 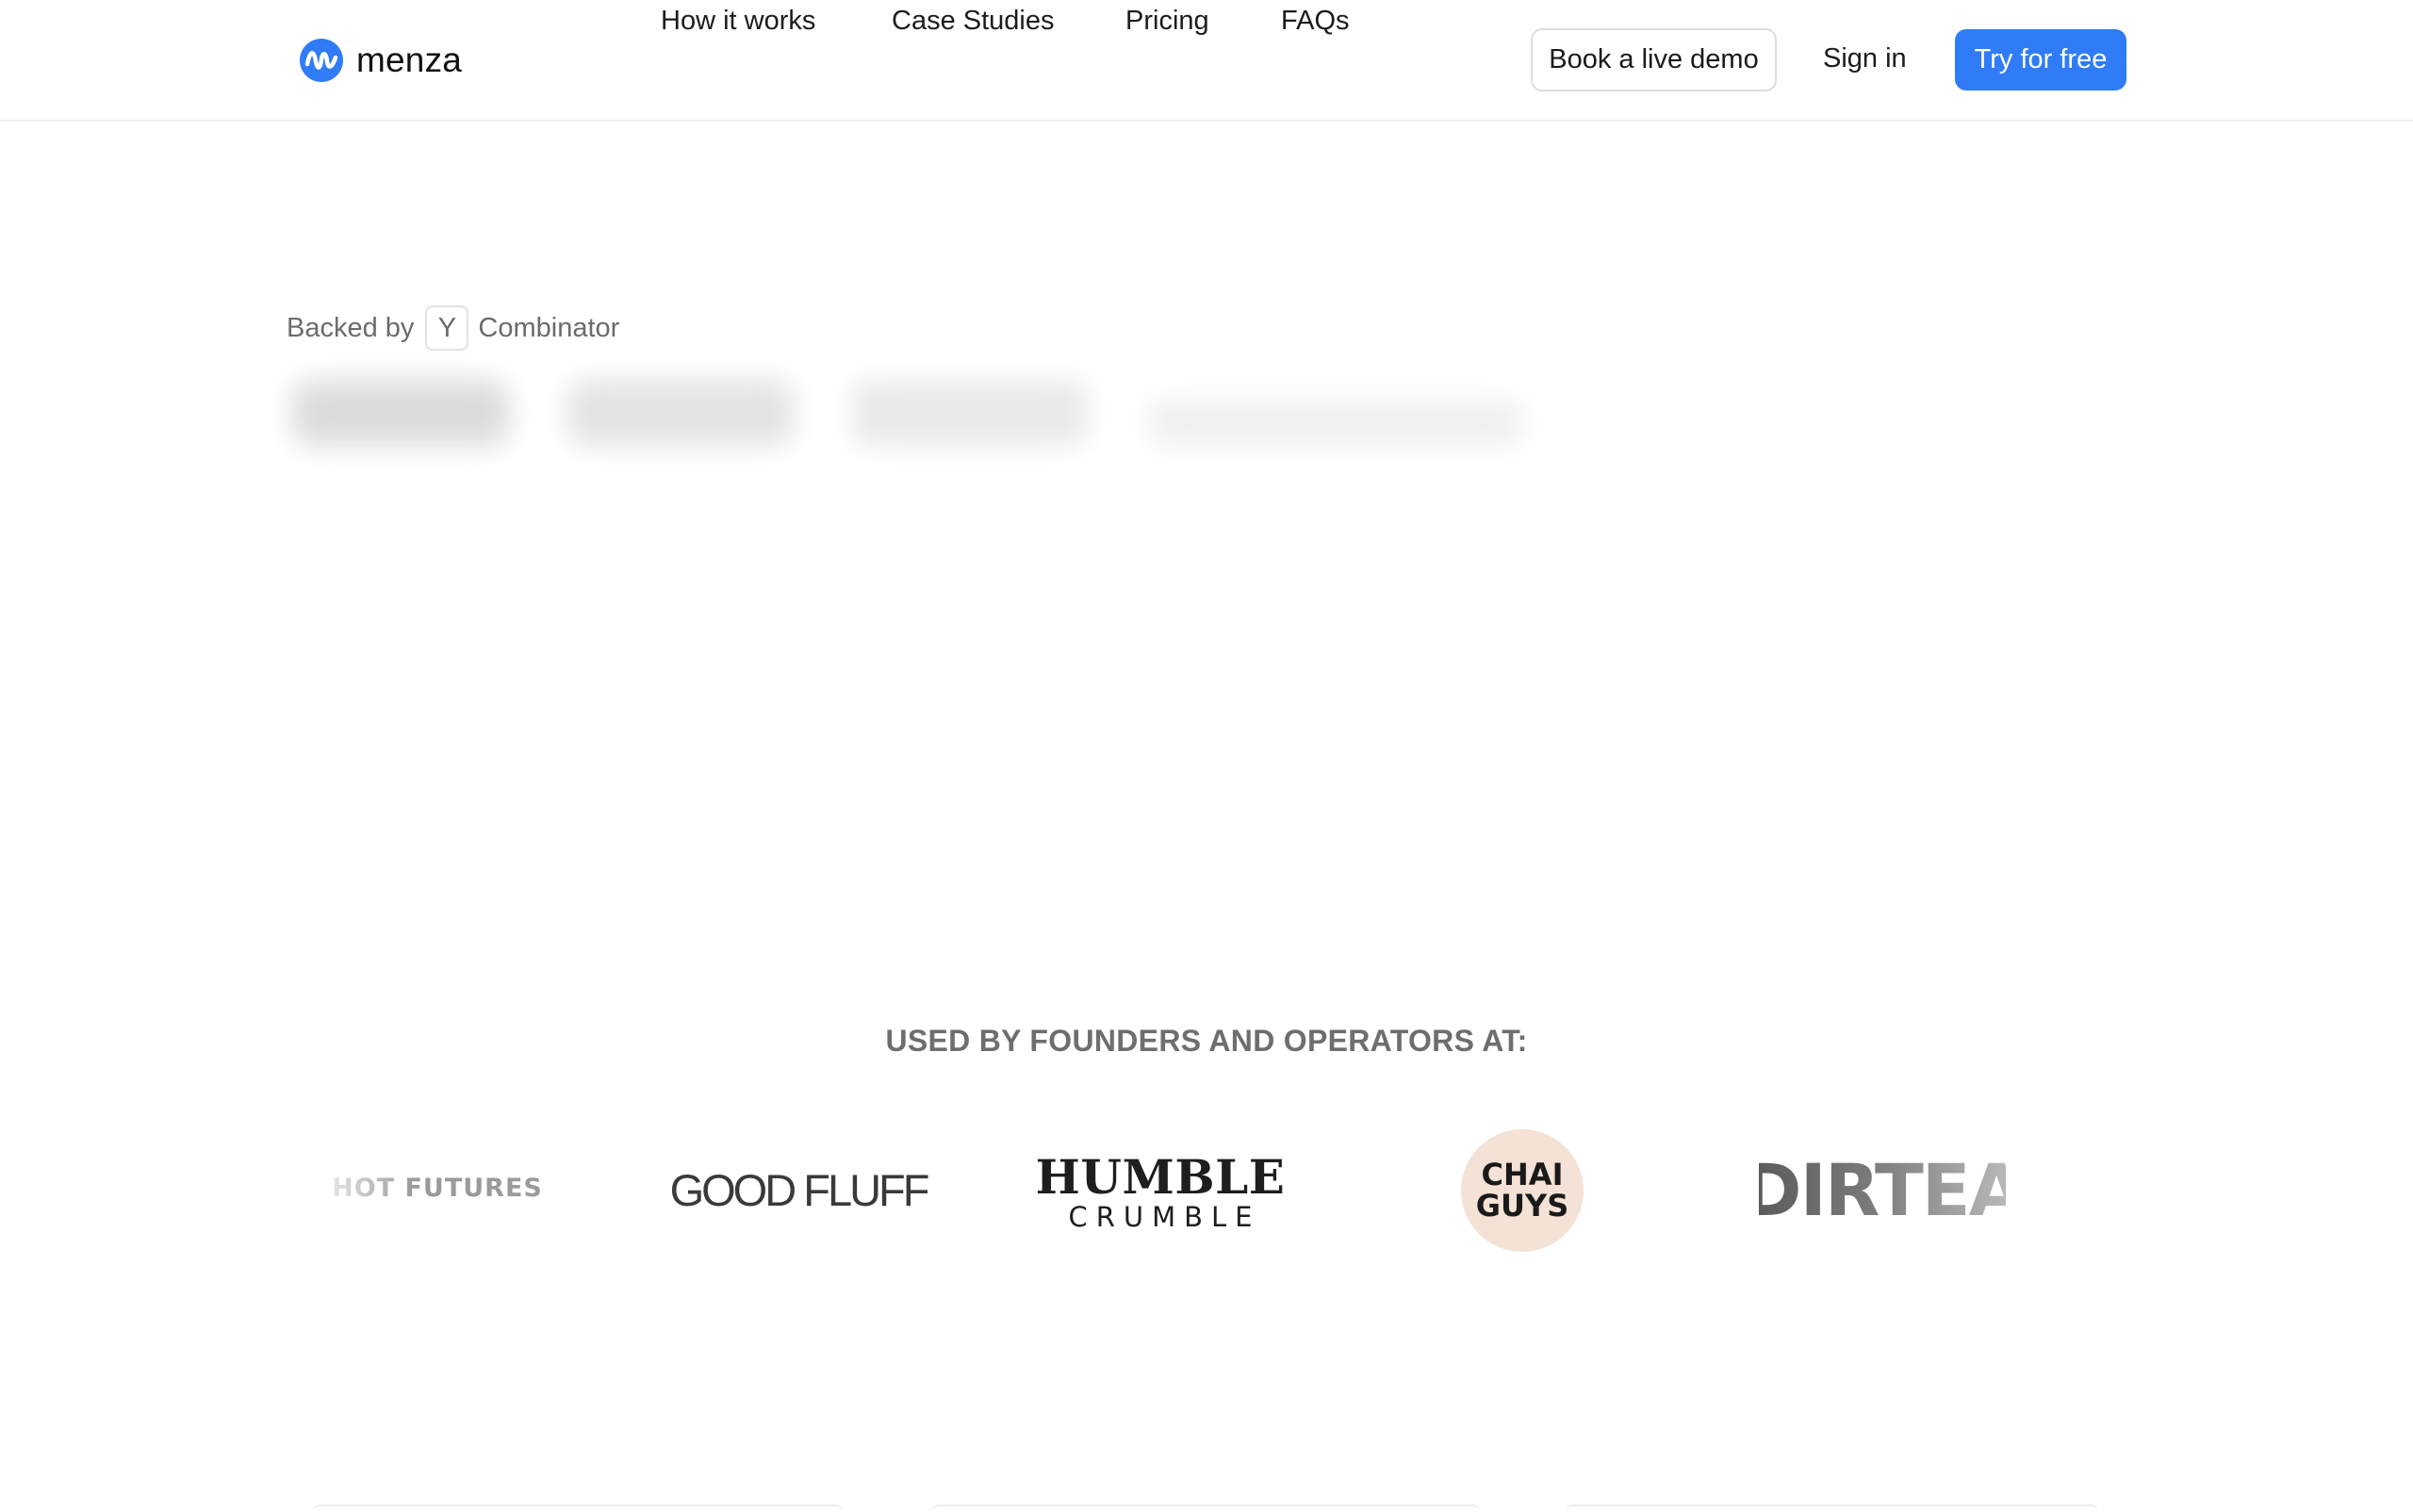 What do you see at coordinates (1316, 21) in the screenshot?
I see `nav-faqs: FAQs` at bounding box center [1316, 21].